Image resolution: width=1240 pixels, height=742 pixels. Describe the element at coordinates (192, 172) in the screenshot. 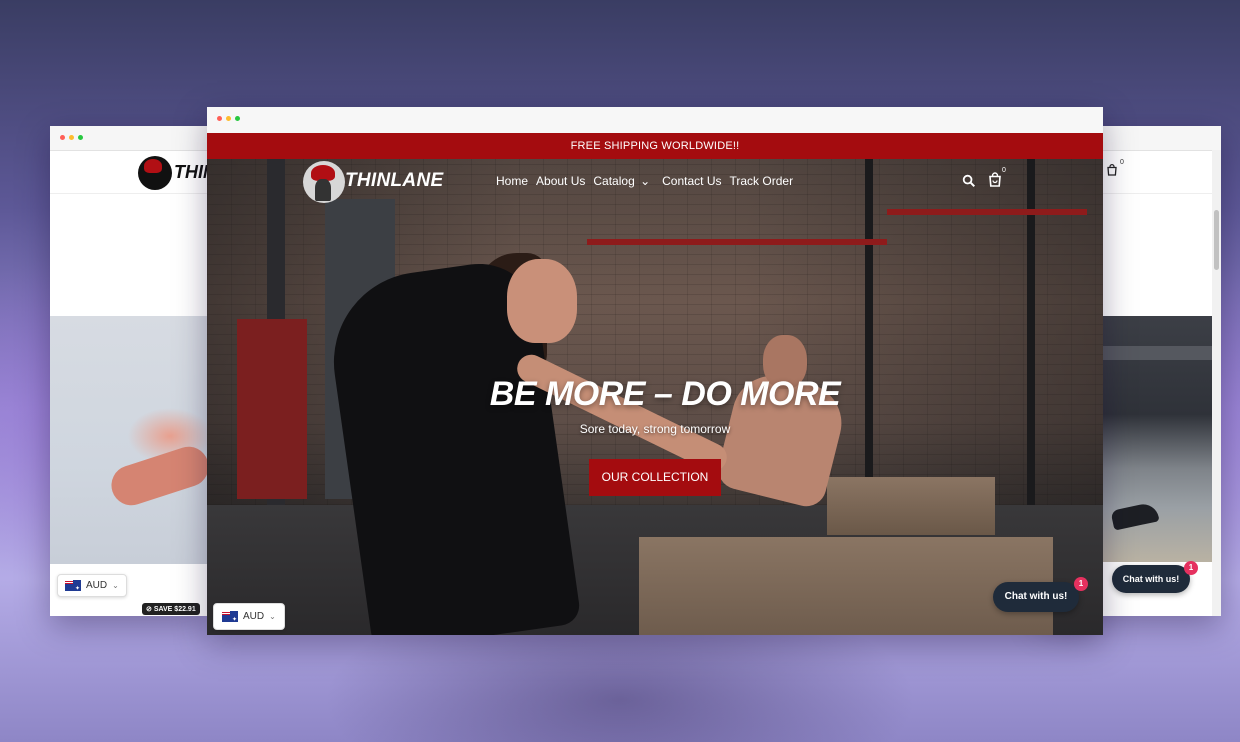

I see `brand-name: THIN` at that location.